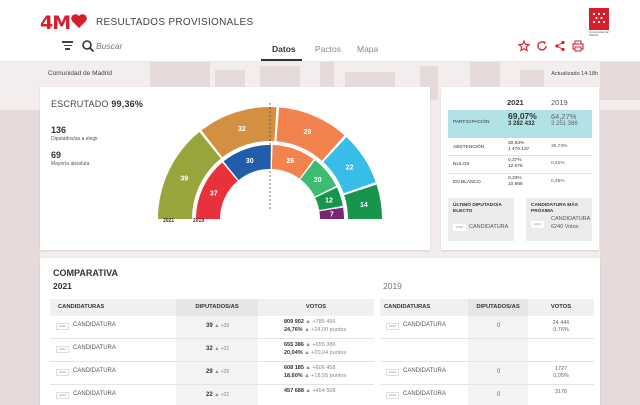 This screenshot has height=405, width=640. I want to click on seats-change: +32, so click(225, 349).